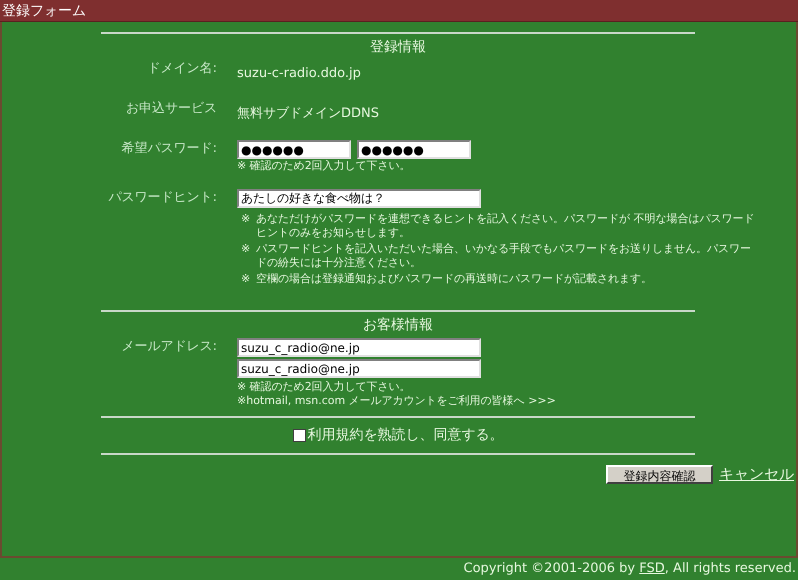 This screenshot has width=798, height=580. I want to click on window-title: 登録フォーム, so click(399, 11).